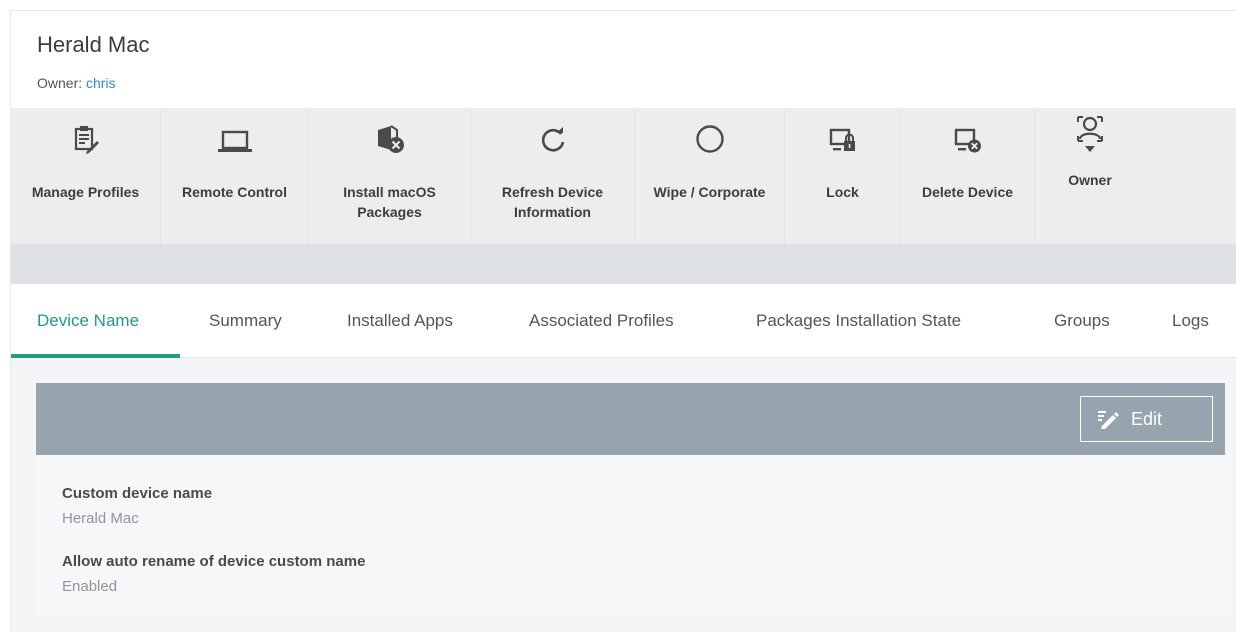 The width and height of the screenshot is (1236, 632). What do you see at coordinates (214, 561) in the screenshot?
I see `auto-rename-label: Allow auto rename of device custom name` at bounding box center [214, 561].